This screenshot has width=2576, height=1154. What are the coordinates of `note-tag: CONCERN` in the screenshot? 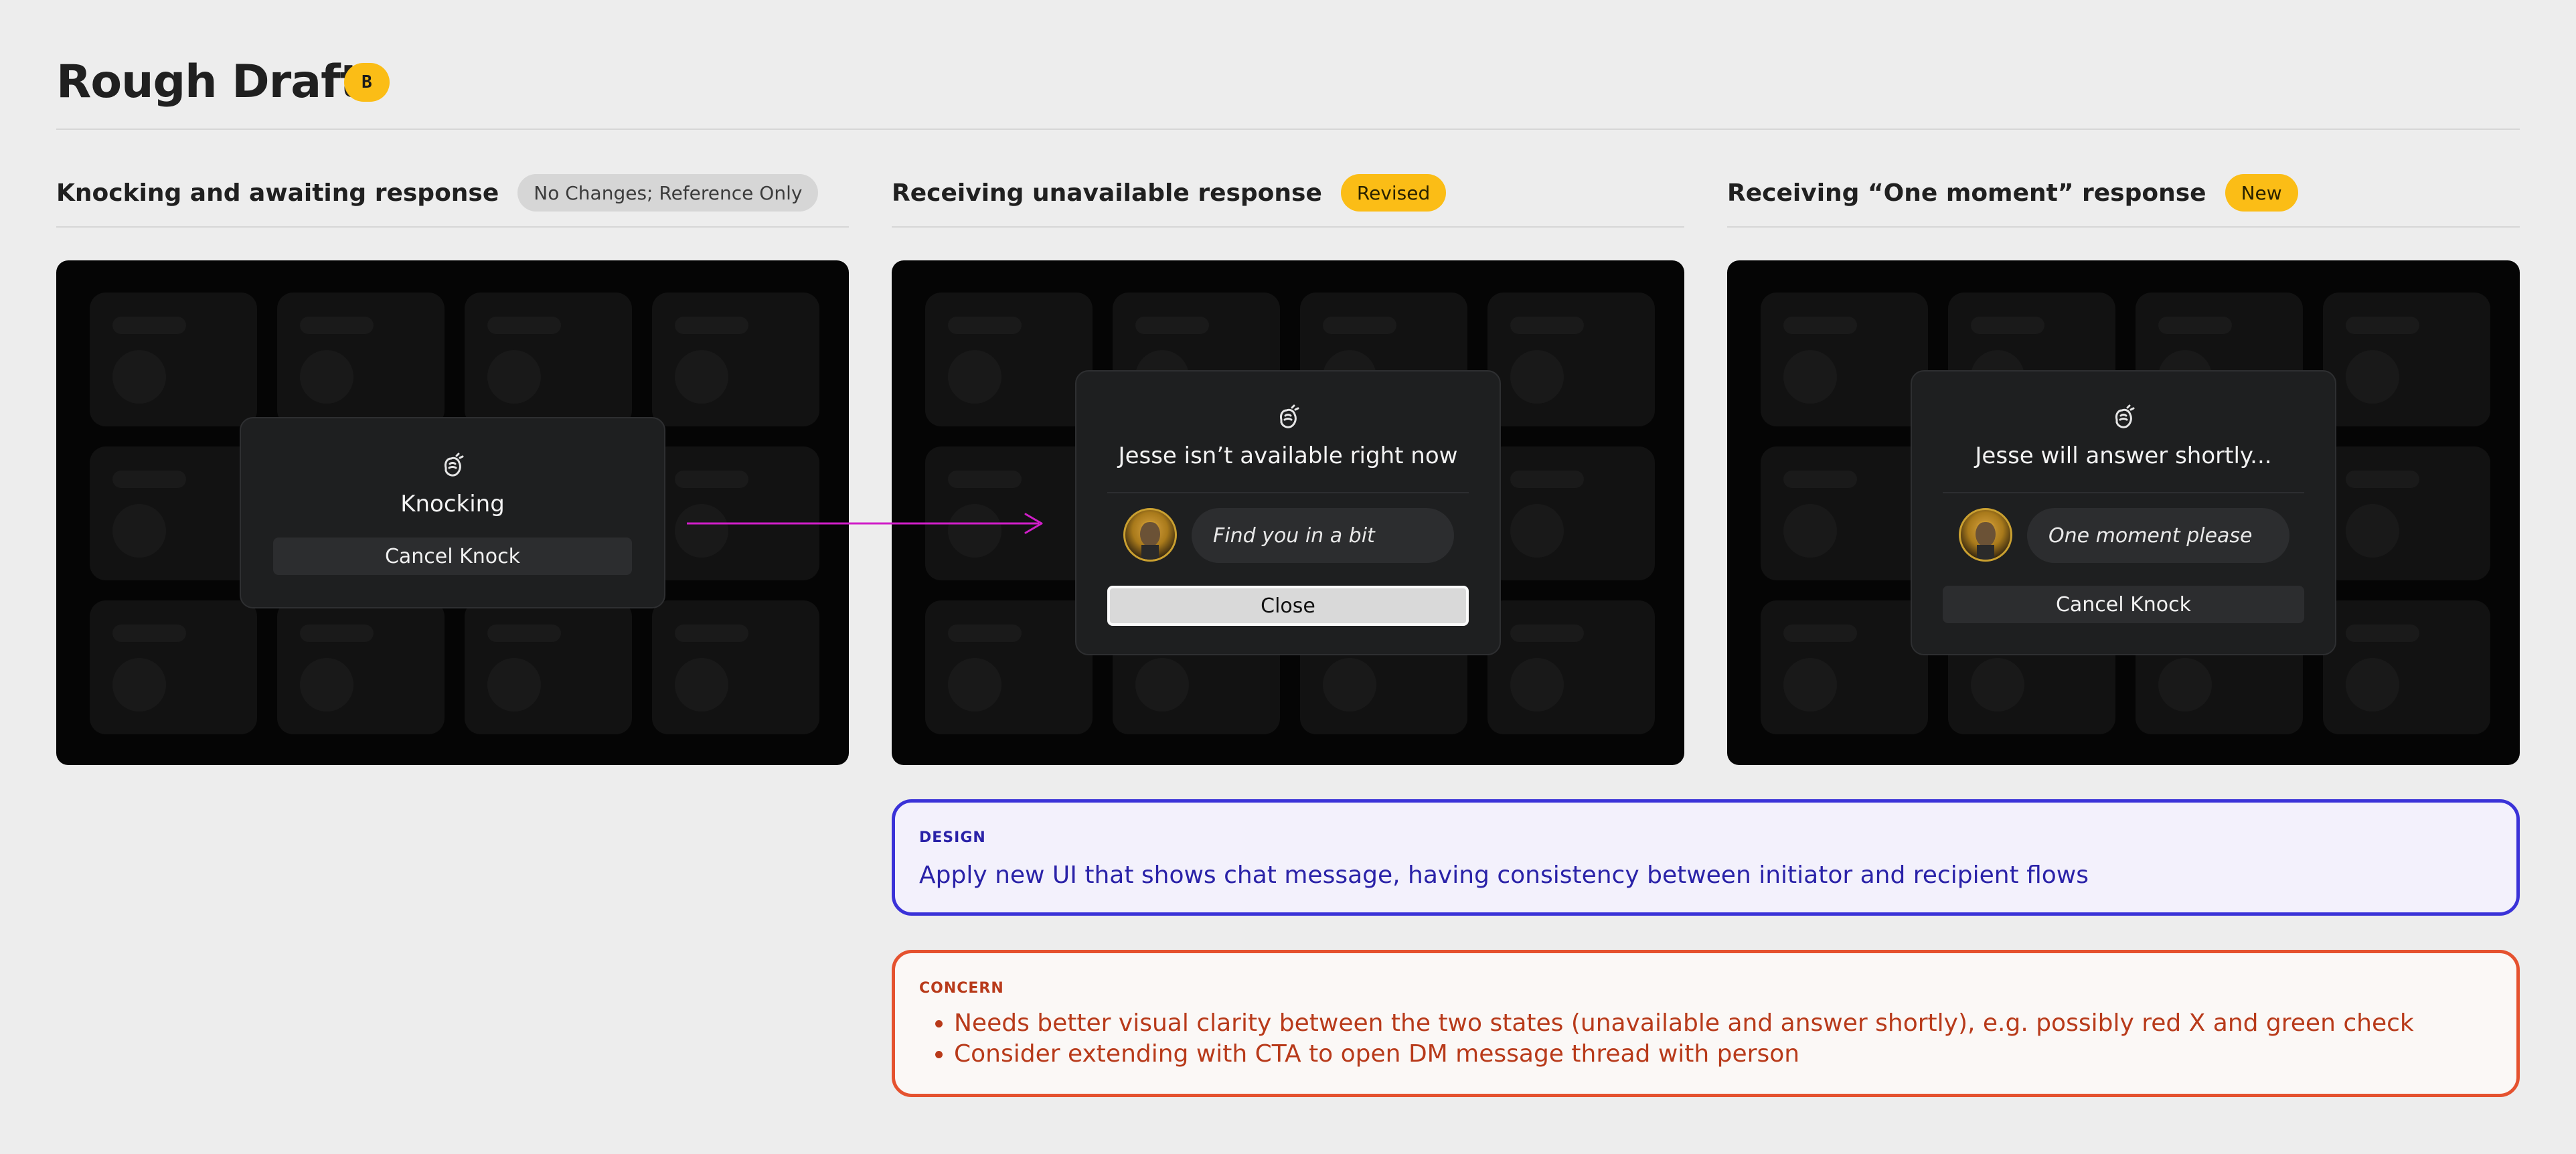 It's located at (962, 988).